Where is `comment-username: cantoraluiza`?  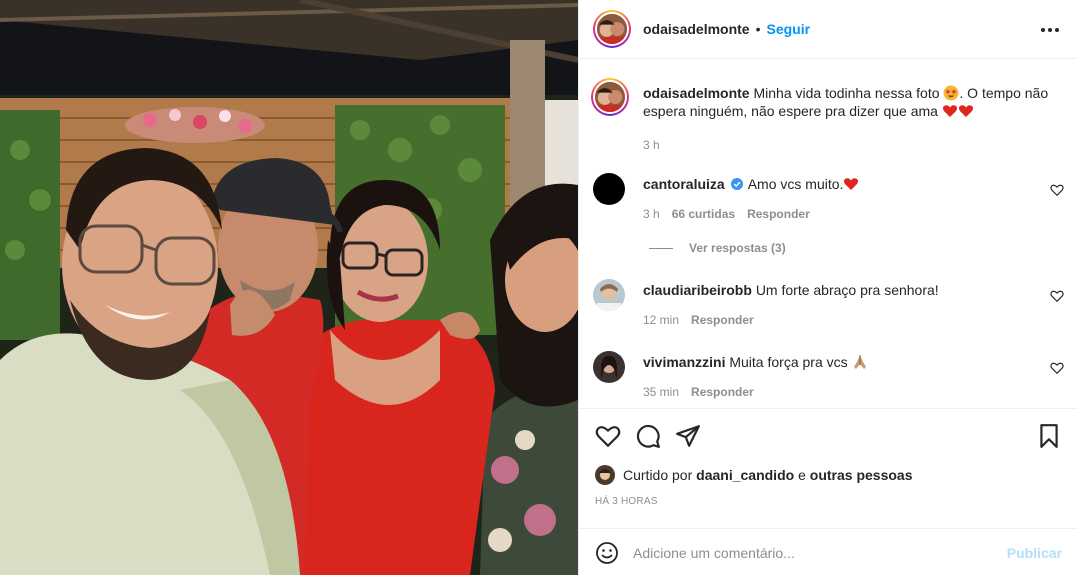 comment-username: cantoraluiza is located at coordinates (684, 184).